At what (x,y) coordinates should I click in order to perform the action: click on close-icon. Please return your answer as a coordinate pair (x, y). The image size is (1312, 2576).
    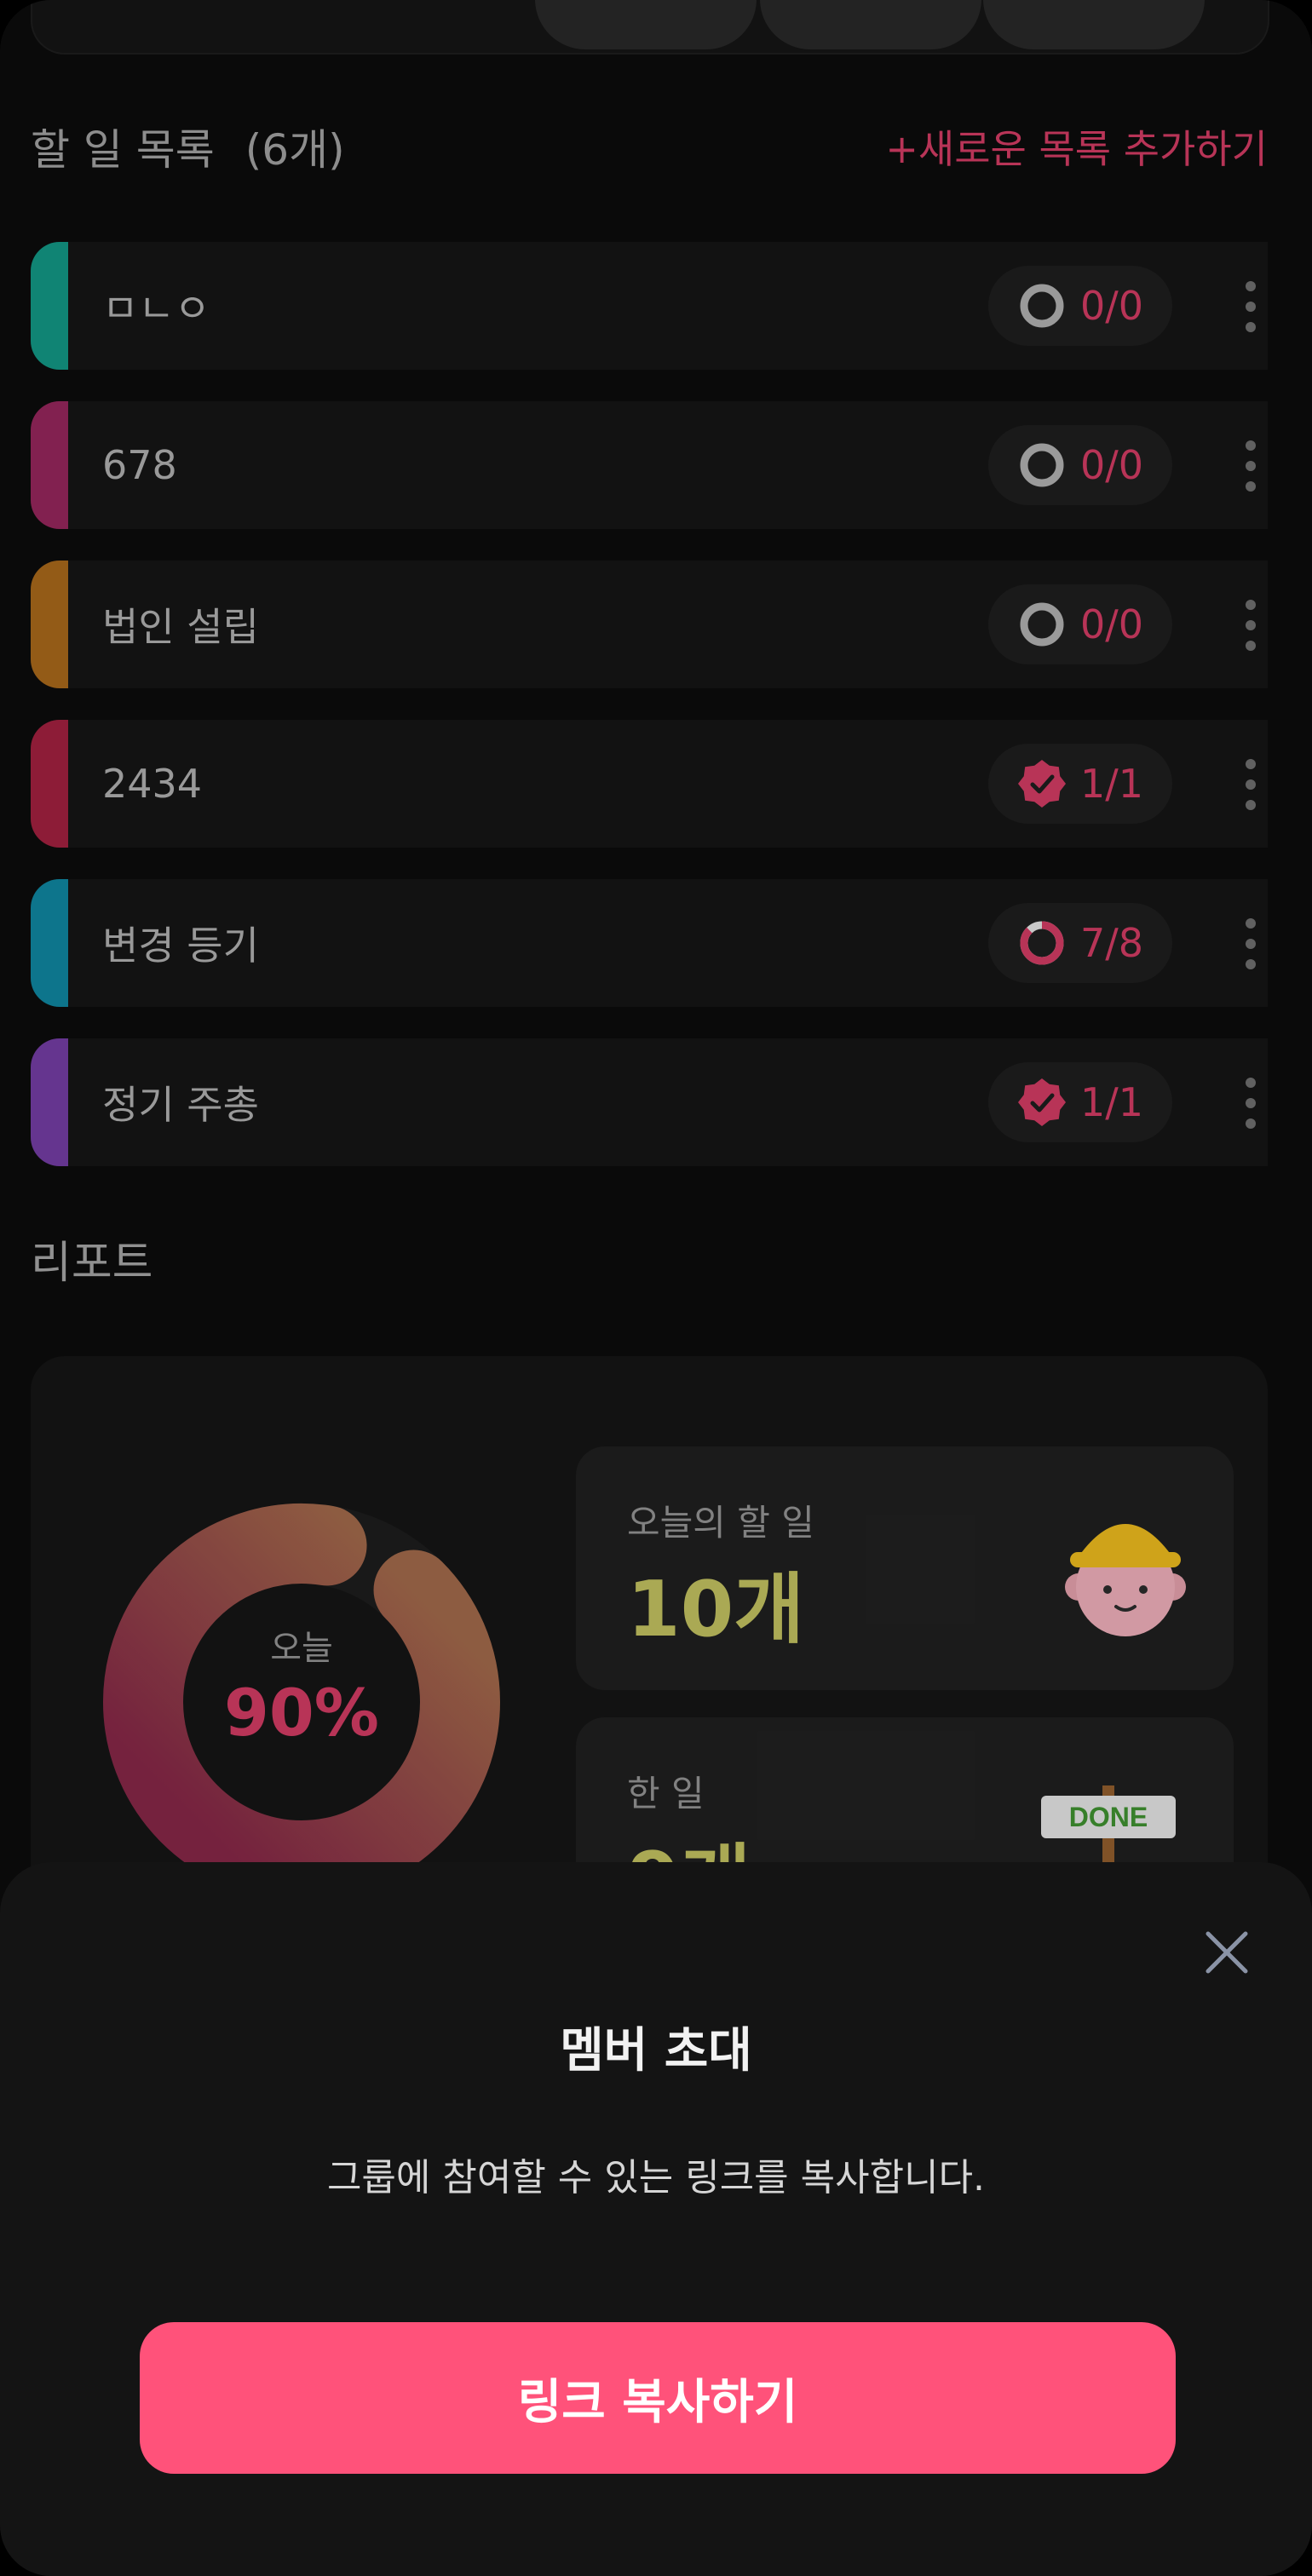
    Looking at the image, I should click on (1227, 1953).